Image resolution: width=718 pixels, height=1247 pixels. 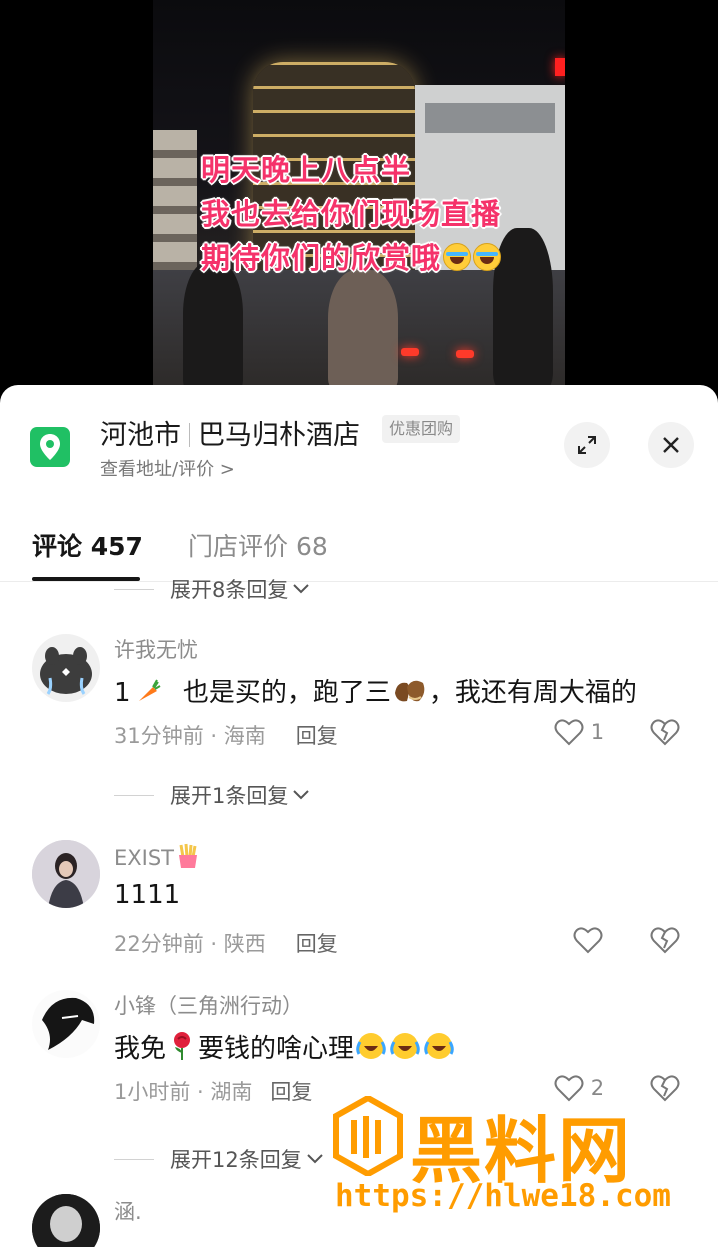 What do you see at coordinates (183, 1092) in the screenshot?
I see `comment-time-location: 1小时前 · 湖南` at bounding box center [183, 1092].